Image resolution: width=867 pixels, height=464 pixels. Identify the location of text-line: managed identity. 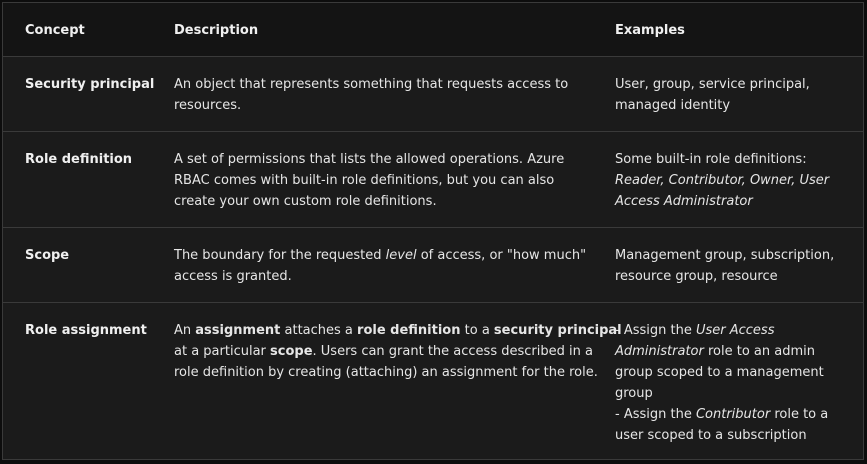
(731, 105).